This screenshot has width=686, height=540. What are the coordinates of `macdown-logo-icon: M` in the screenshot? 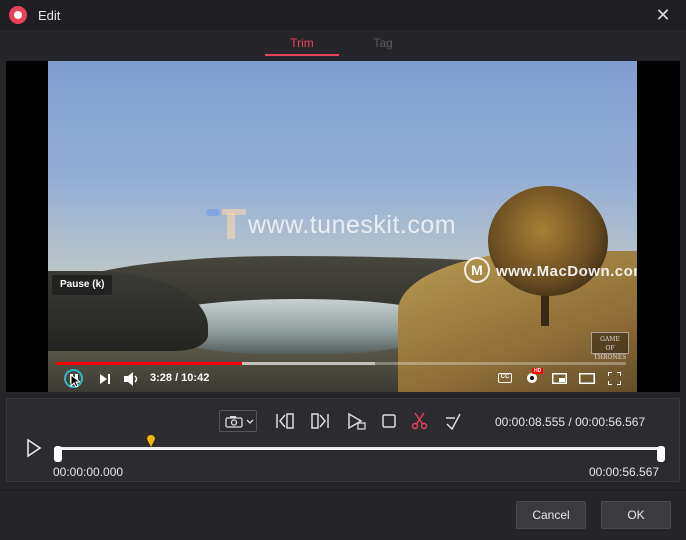 It's located at (477, 270).